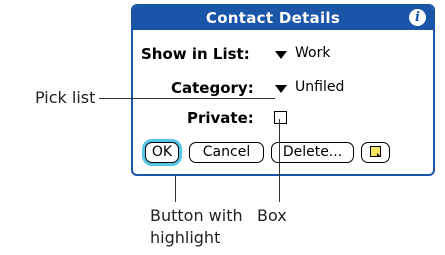 The height and width of the screenshot is (255, 445). Describe the element at coordinates (185, 237) in the screenshot. I see `callout-button-highlight-line2: highlight` at that location.